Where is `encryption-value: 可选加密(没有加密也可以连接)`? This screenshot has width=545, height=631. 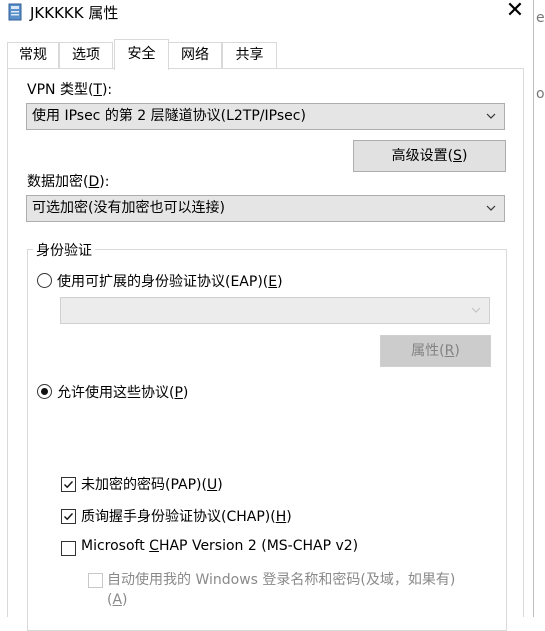
encryption-value: 可选加密(没有加密也可以连接) is located at coordinates (128, 208).